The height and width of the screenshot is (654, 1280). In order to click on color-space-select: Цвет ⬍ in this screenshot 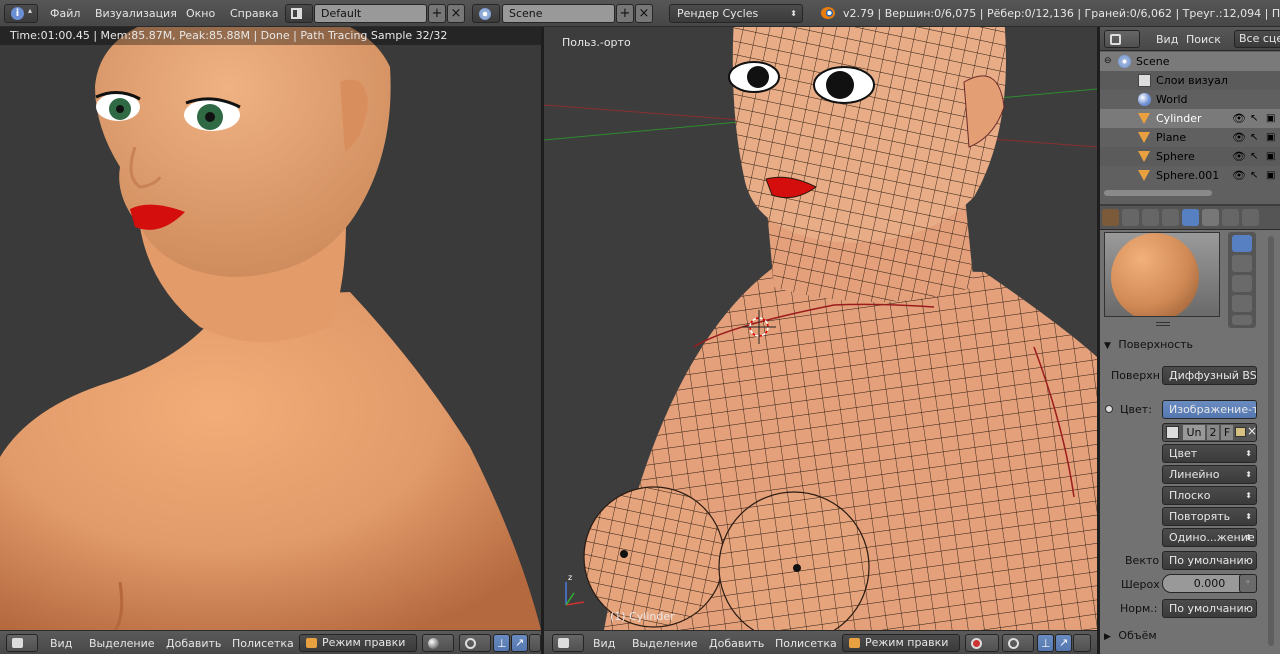, I will do `click(1209, 453)`.